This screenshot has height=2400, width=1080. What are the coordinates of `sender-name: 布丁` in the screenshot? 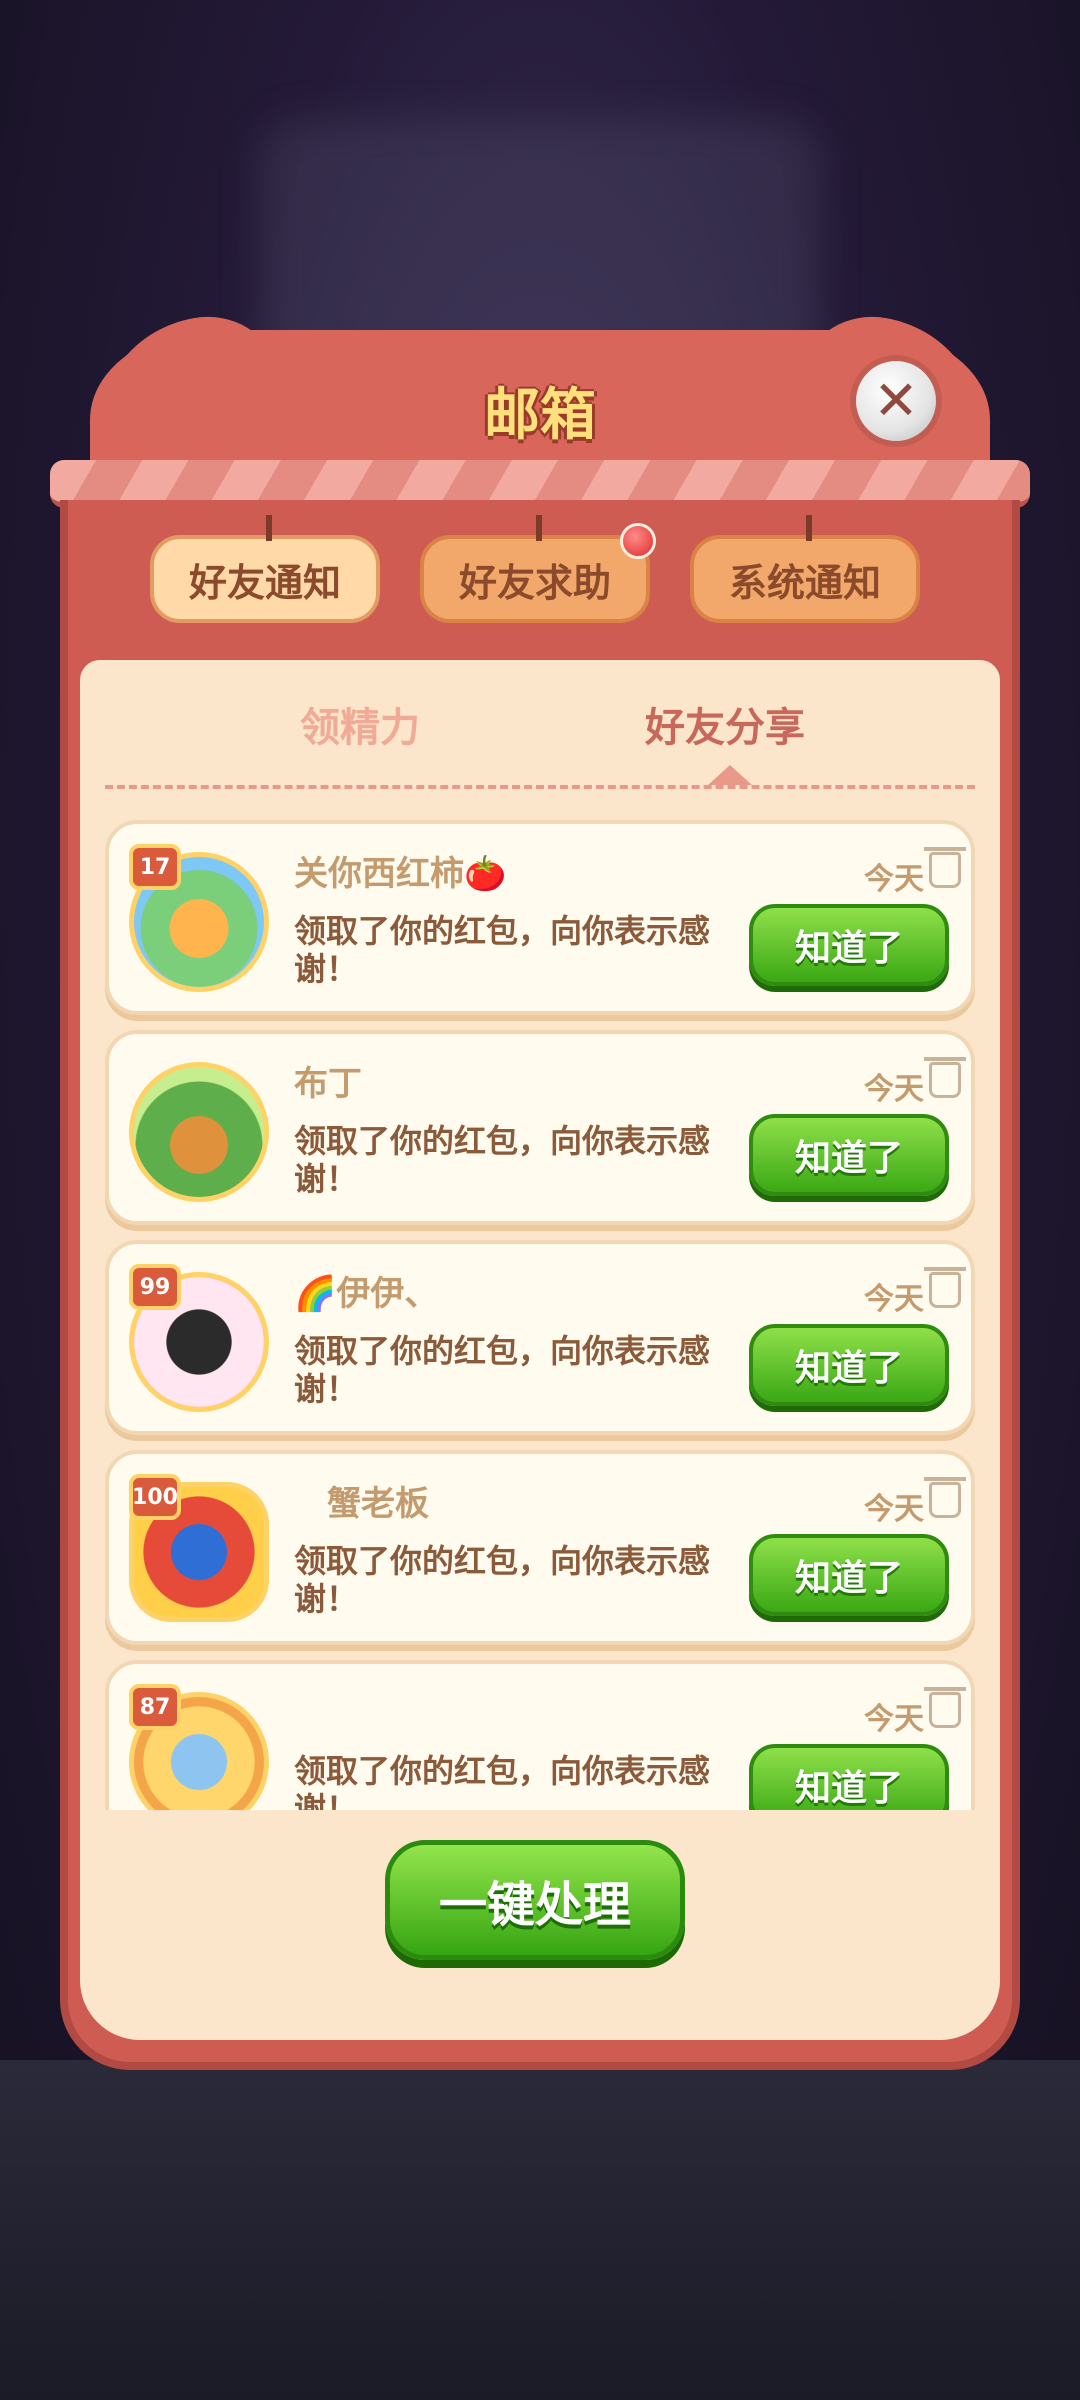 It's located at (328, 1084).